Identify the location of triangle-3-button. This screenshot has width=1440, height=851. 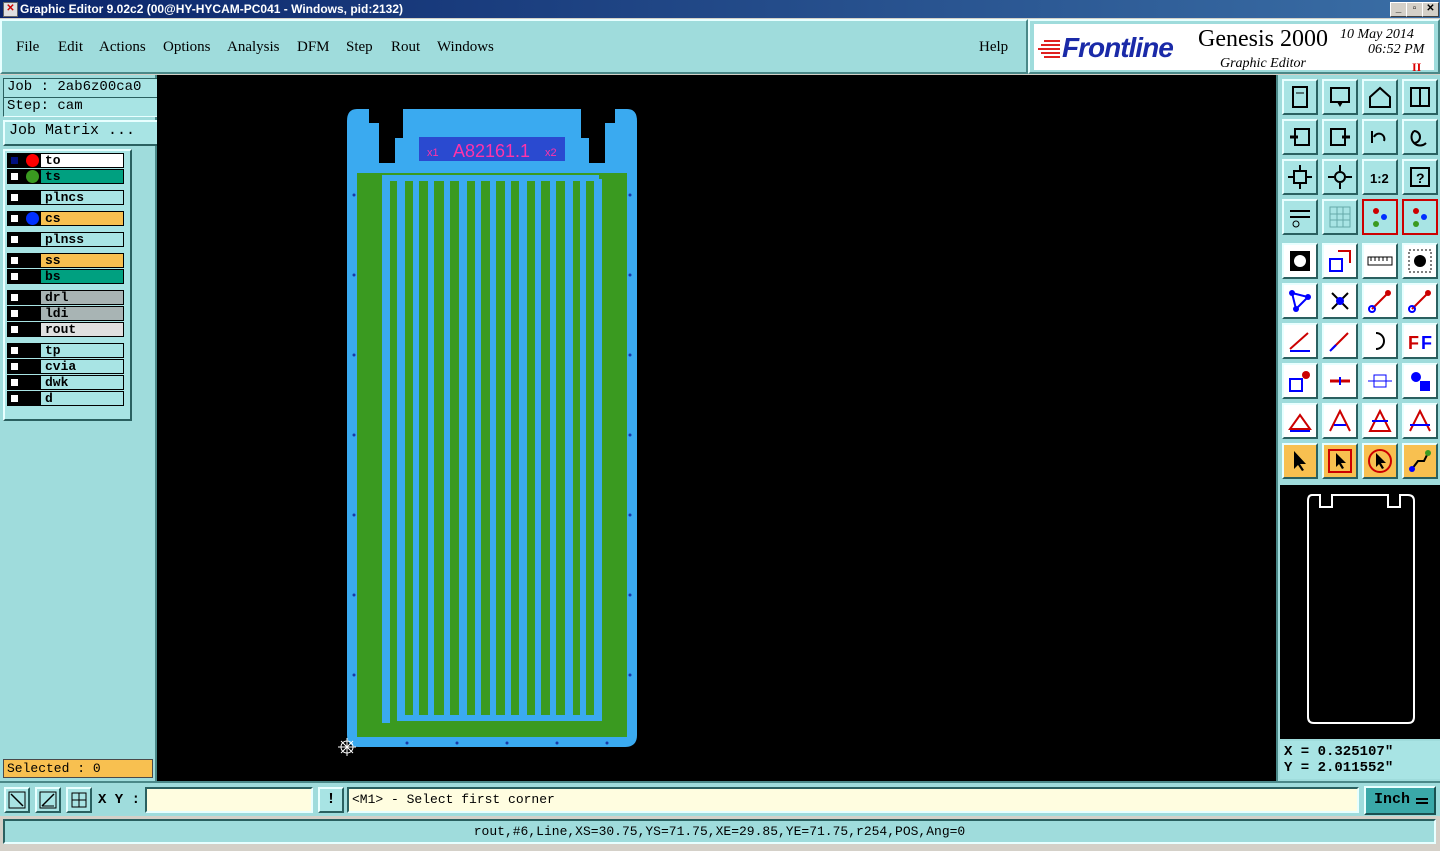
(1380, 421).